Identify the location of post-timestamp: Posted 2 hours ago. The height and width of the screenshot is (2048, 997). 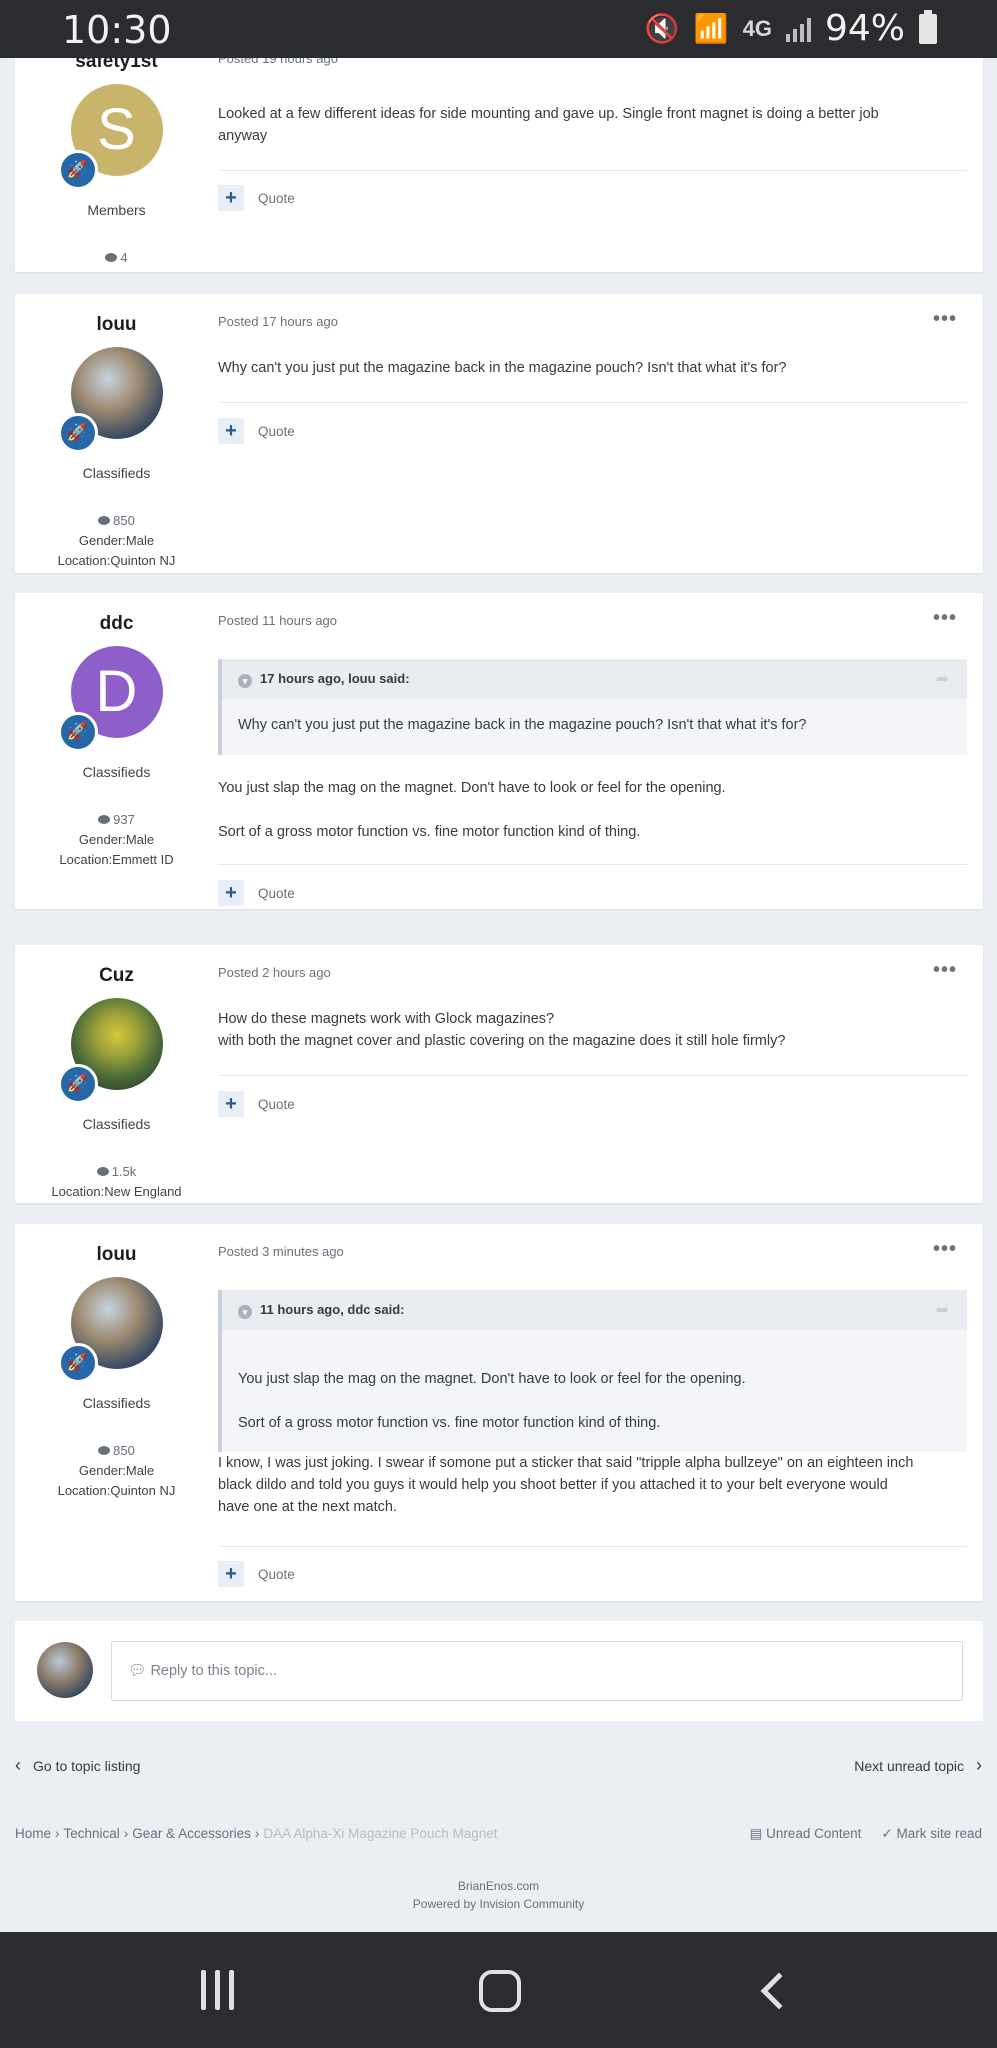
(274, 972).